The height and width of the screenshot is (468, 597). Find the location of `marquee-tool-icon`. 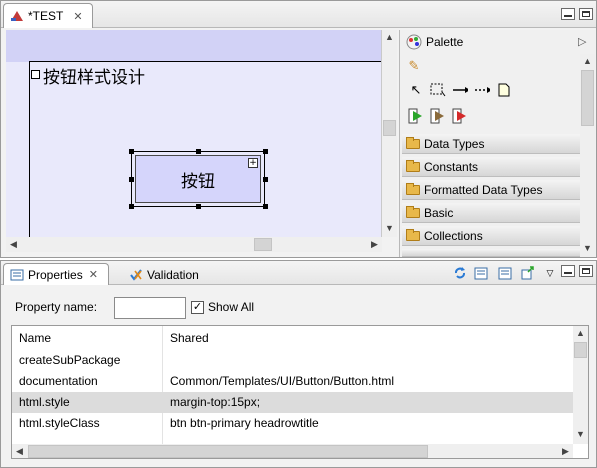

marquee-tool-icon is located at coordinates (438, 90).